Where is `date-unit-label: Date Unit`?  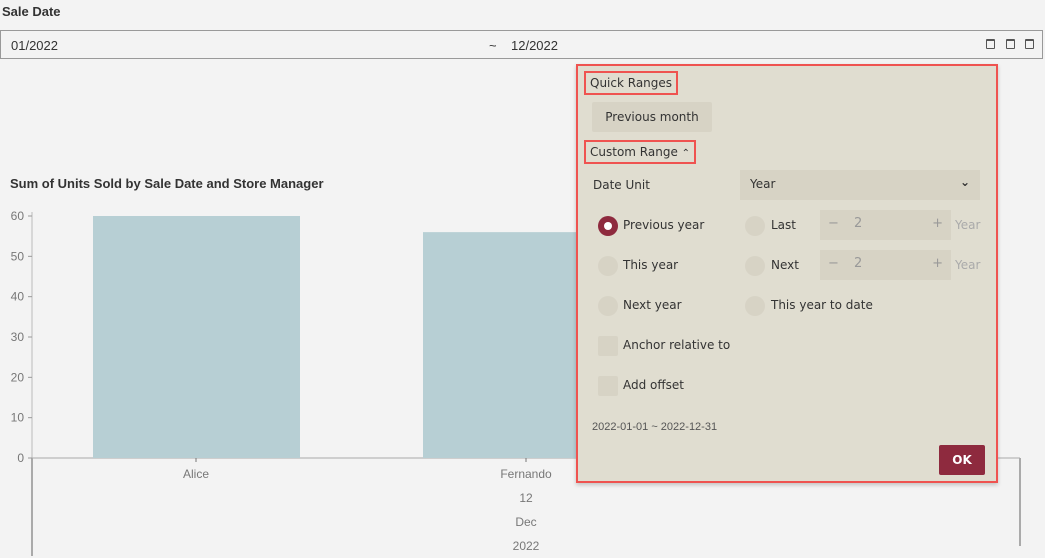
date-unit-label: Date Unit is located at coordinates (621, 185).